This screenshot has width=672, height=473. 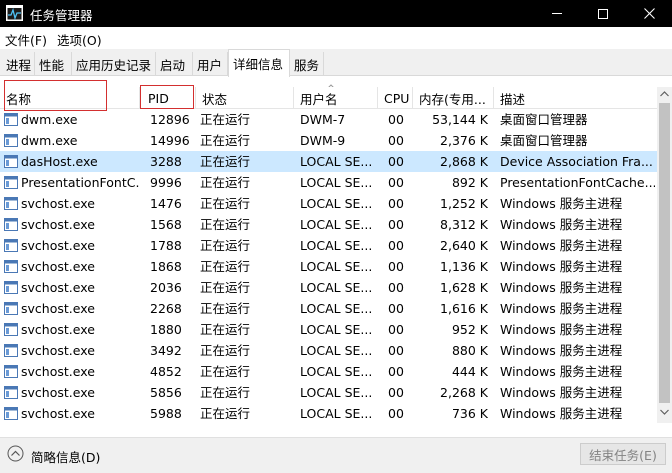 What do you see at coordinates (15, 453) in the screenshot?
I see `chevron-up-circle-icon` at bounding box center [15, 453].